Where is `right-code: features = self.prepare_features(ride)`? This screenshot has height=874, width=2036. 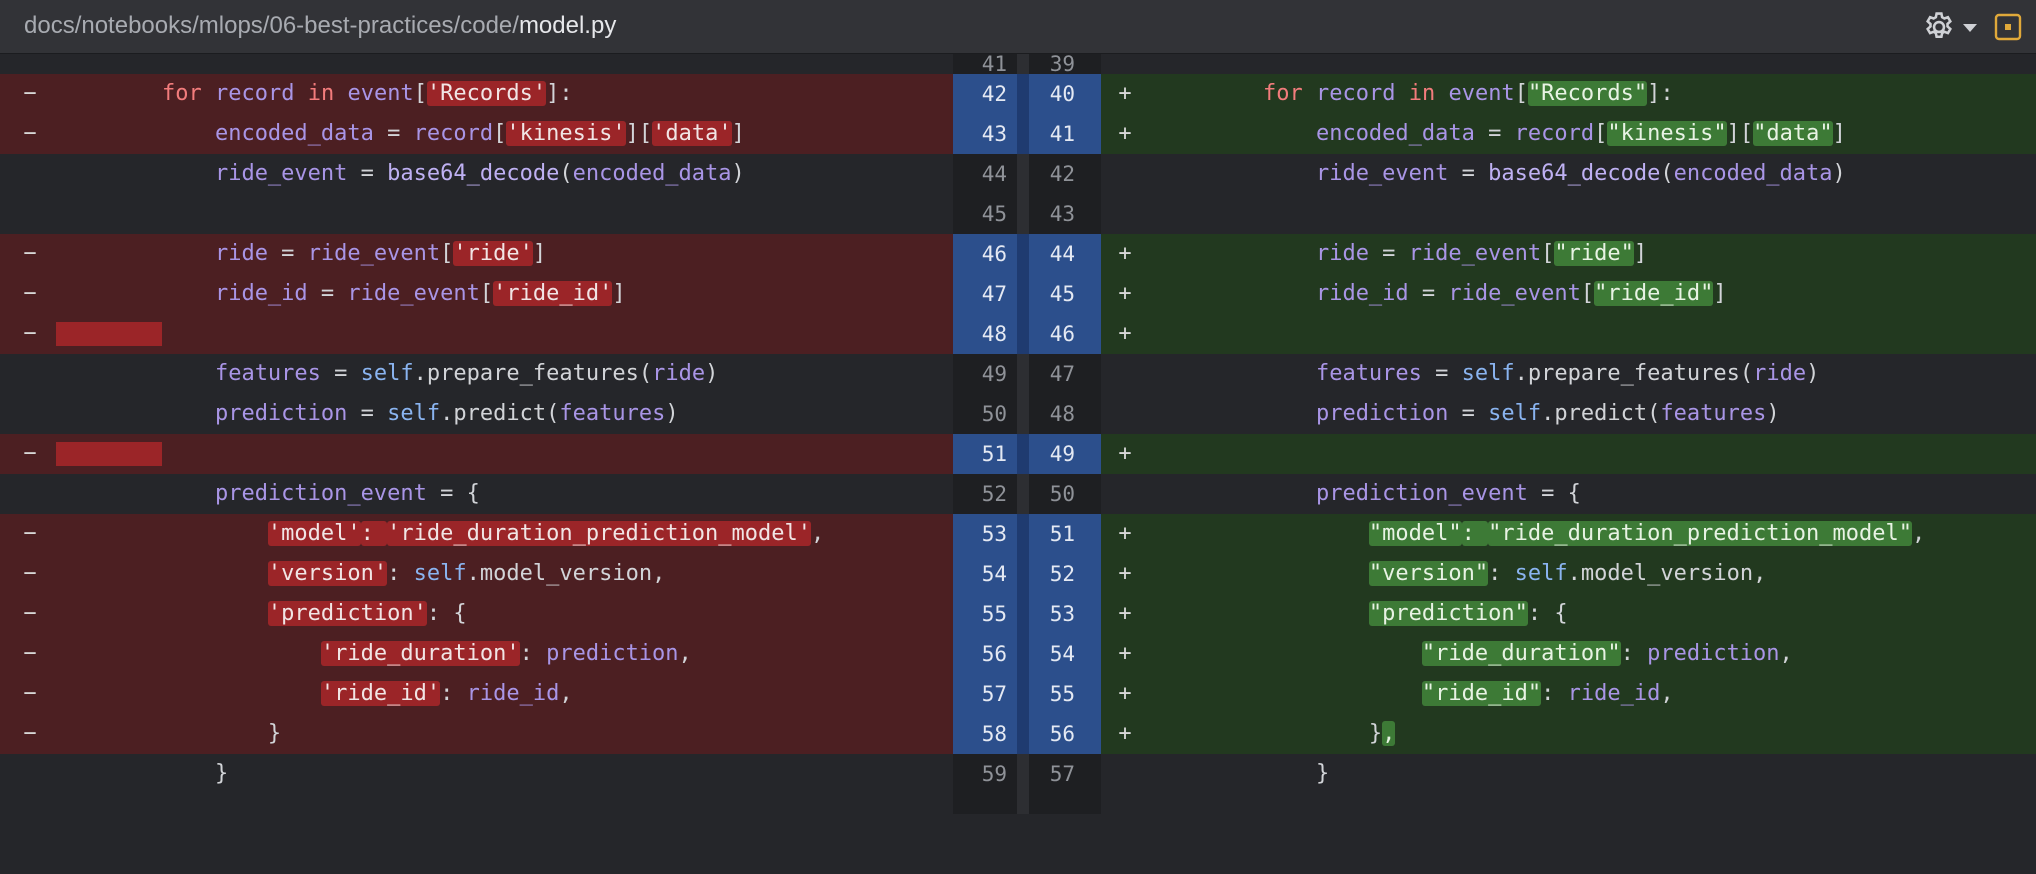 right-code: features = self.prepare_features(ride) is located at coordinates (1568, 374).